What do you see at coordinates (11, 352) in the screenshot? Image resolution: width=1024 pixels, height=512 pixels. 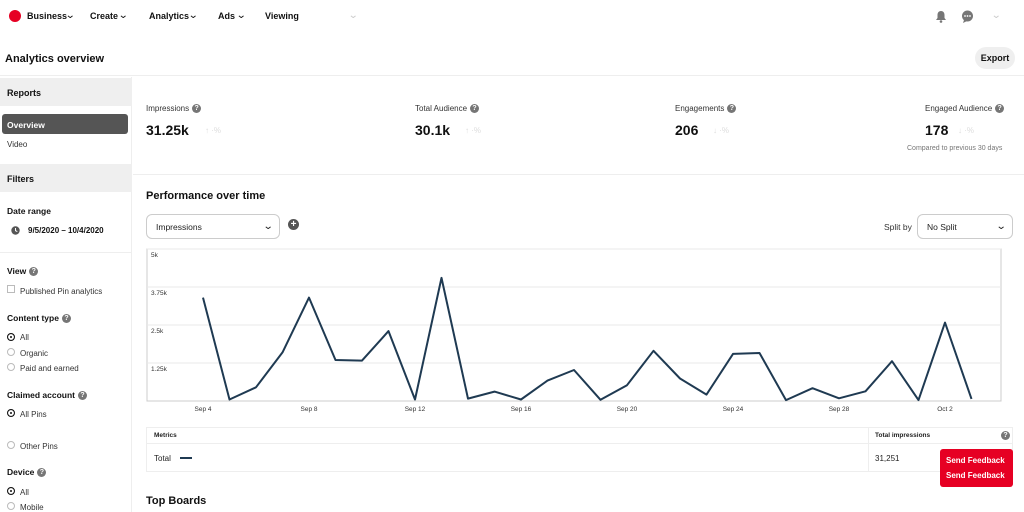 I see `content-type-organic-radio` at bounding box center [11, 352].